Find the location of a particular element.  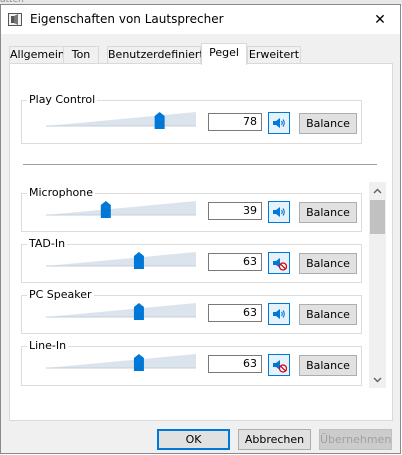

cancel-button: Abbrechen is located at coordinates (274, 439).